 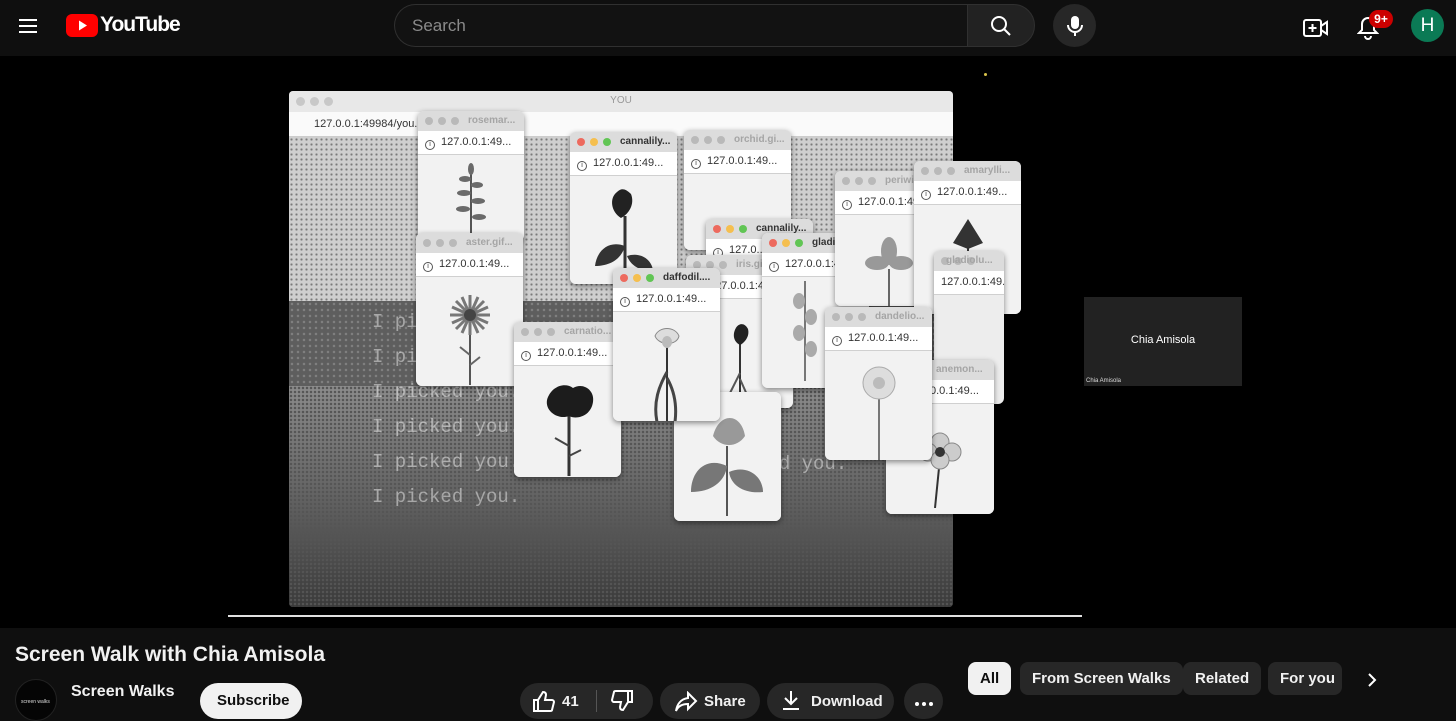 I want to click on dislike-button, so click(x=622, y=703).